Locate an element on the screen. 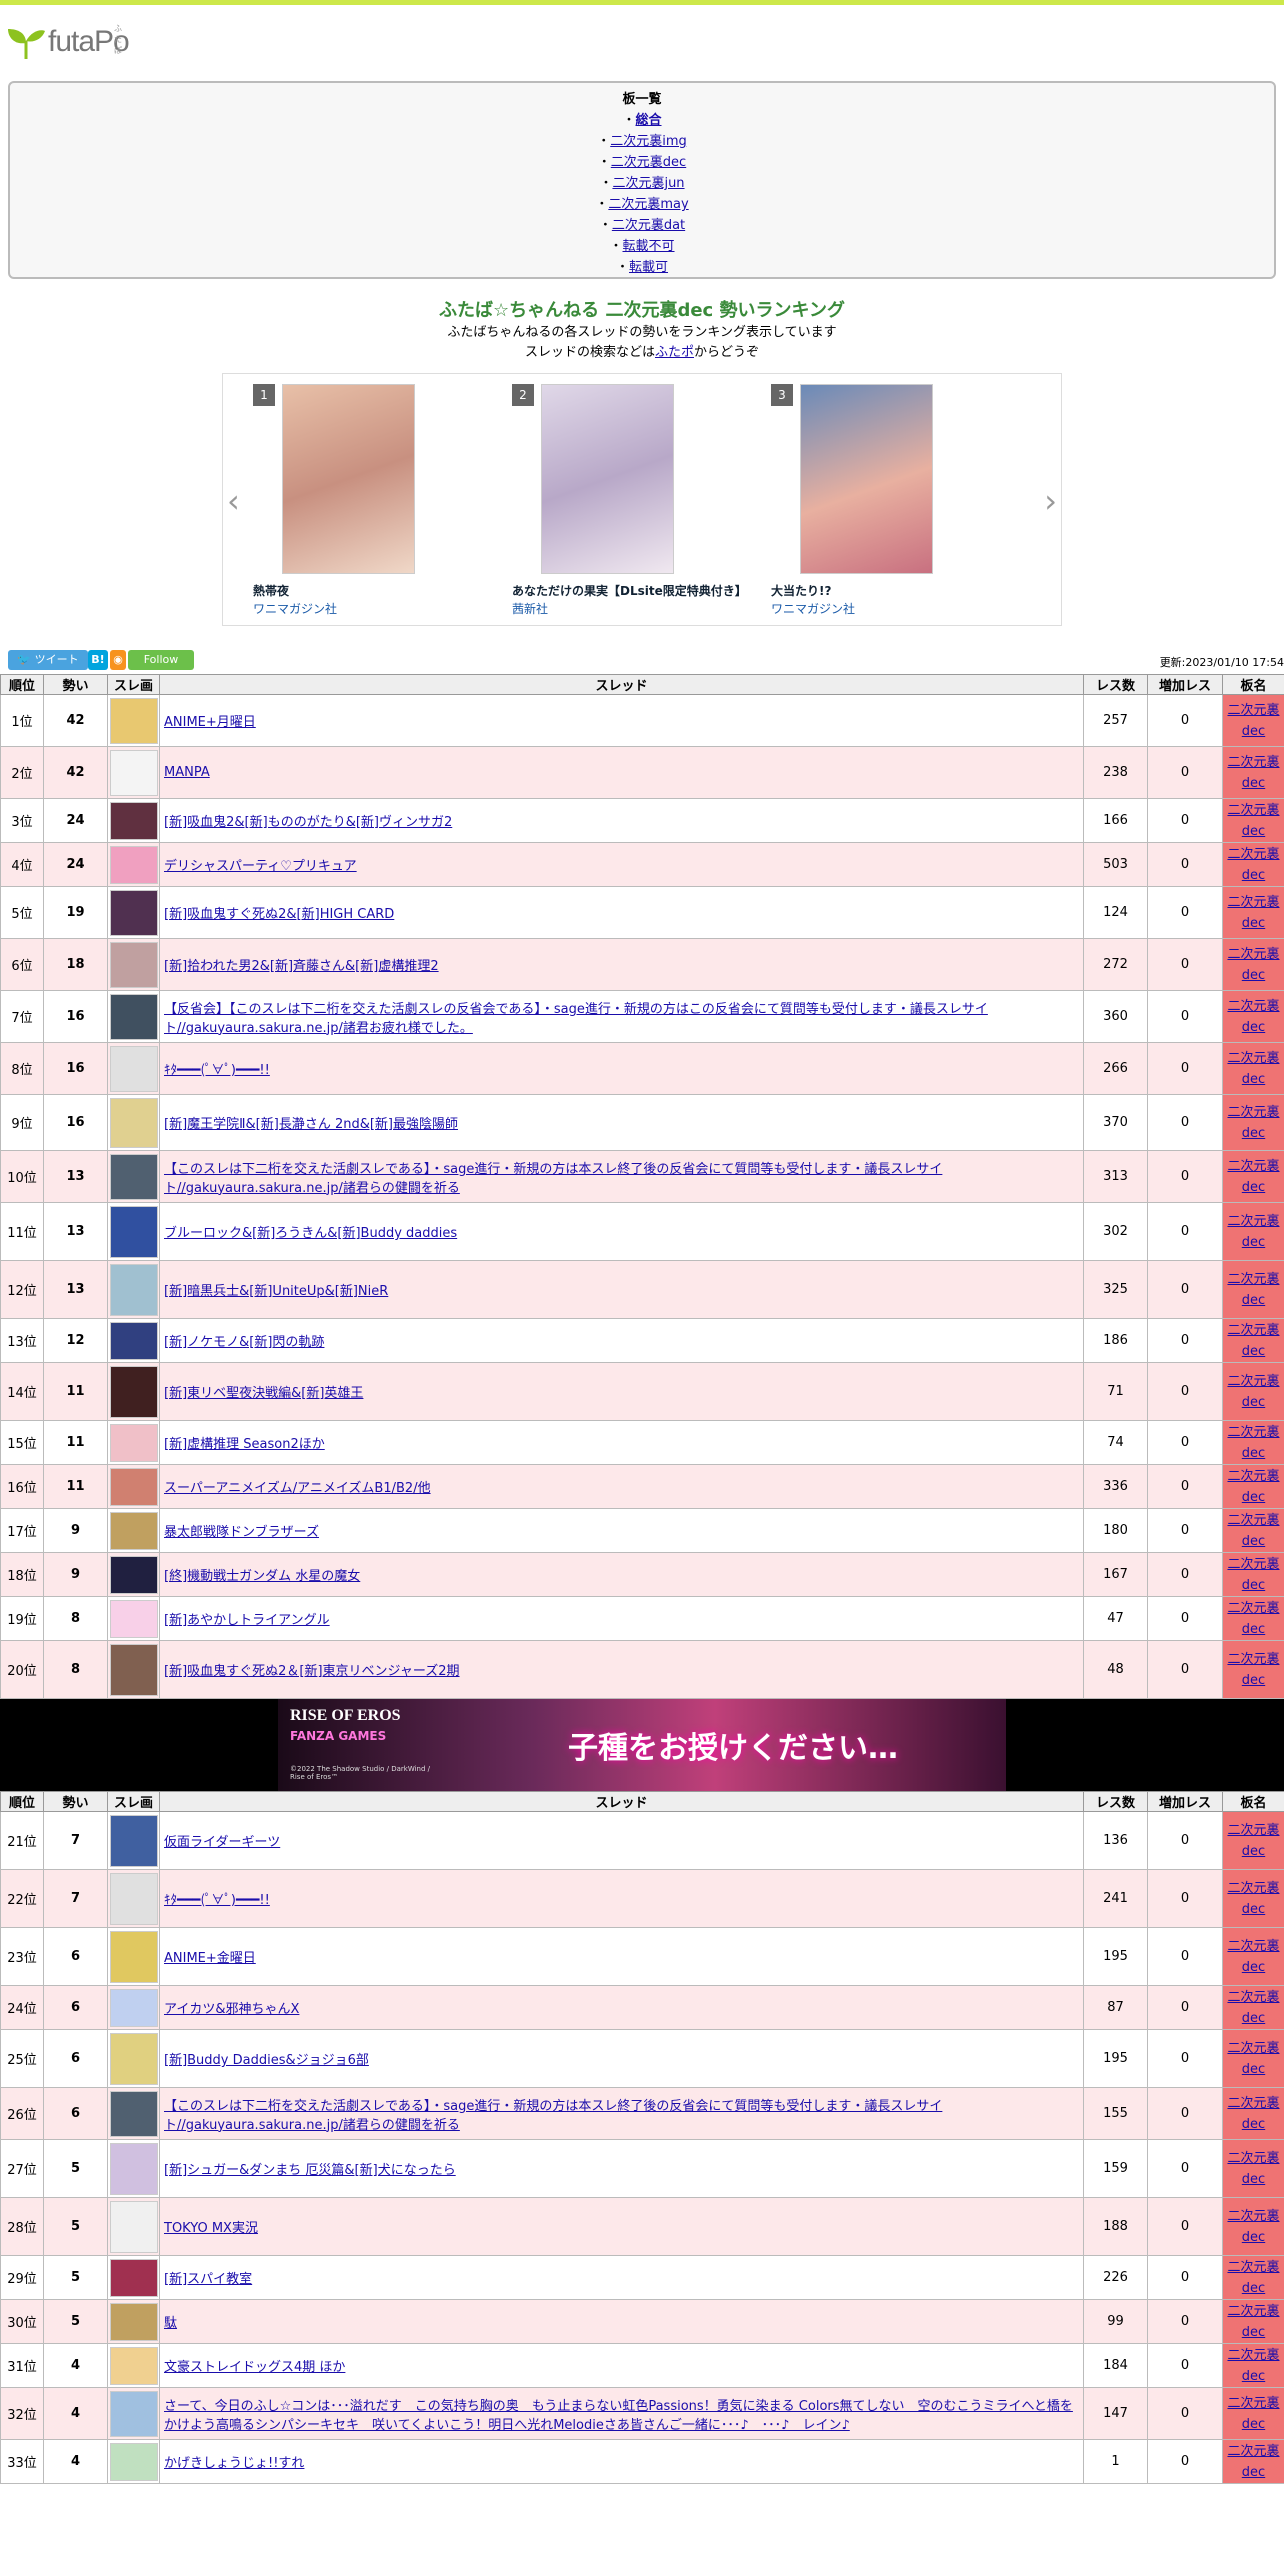  thread-link: 文豪ストレイドッグス4期 ほか is located at coordinates (254, 2367).